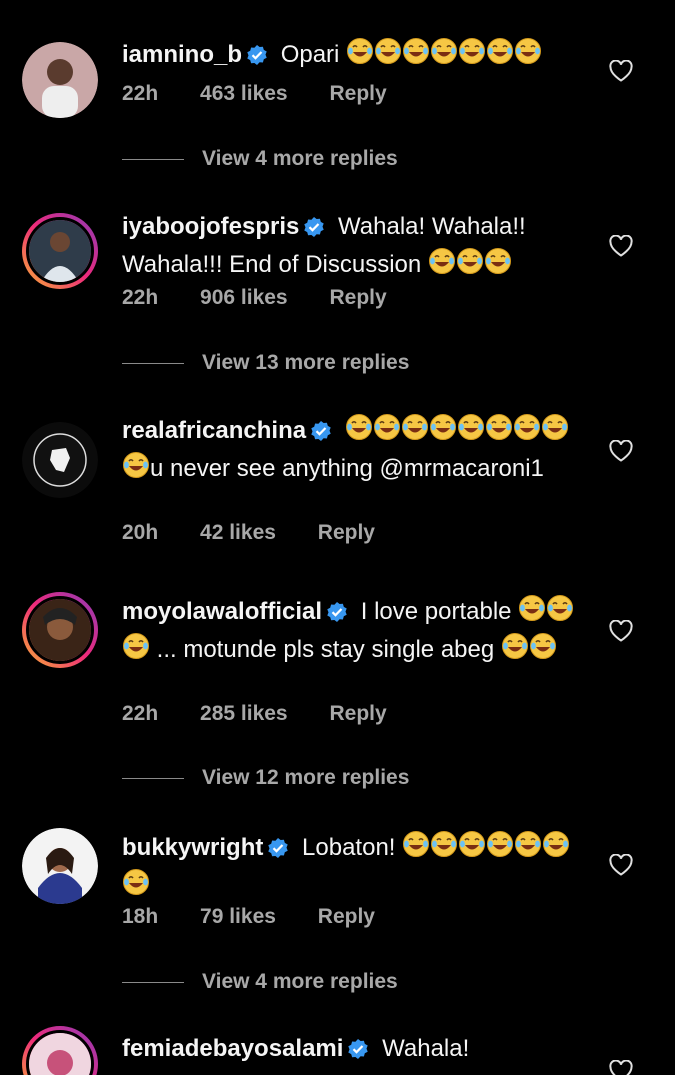 The image size is (675, 1075). I want to click on comment-body: bukkywright Lobaton!, so click(353, 867).